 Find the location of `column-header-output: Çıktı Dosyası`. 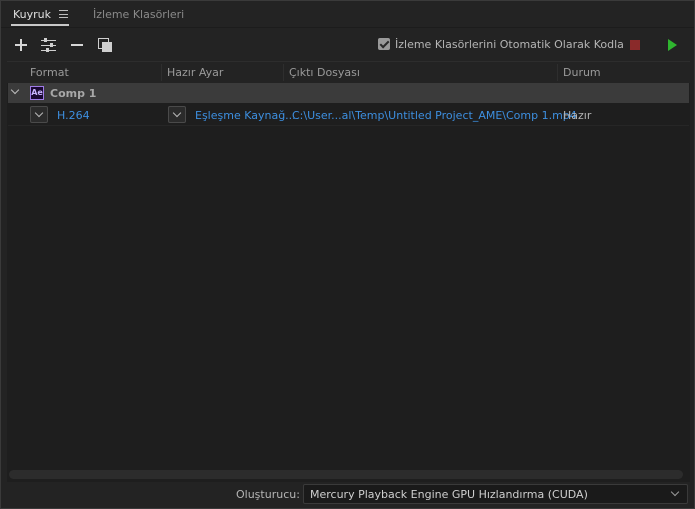

column-header-output: Çıktı Dosyası is located at coordinates (324, 72).